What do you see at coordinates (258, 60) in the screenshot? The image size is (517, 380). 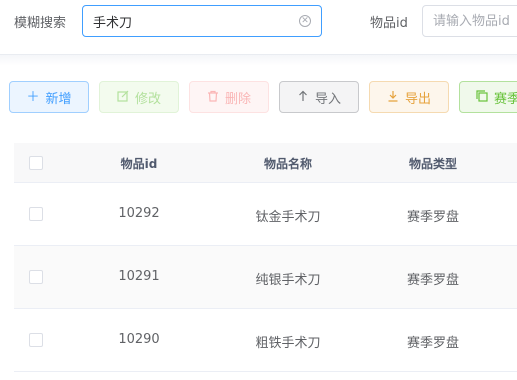 I see `section-divider` at bounding box center [258, 60].